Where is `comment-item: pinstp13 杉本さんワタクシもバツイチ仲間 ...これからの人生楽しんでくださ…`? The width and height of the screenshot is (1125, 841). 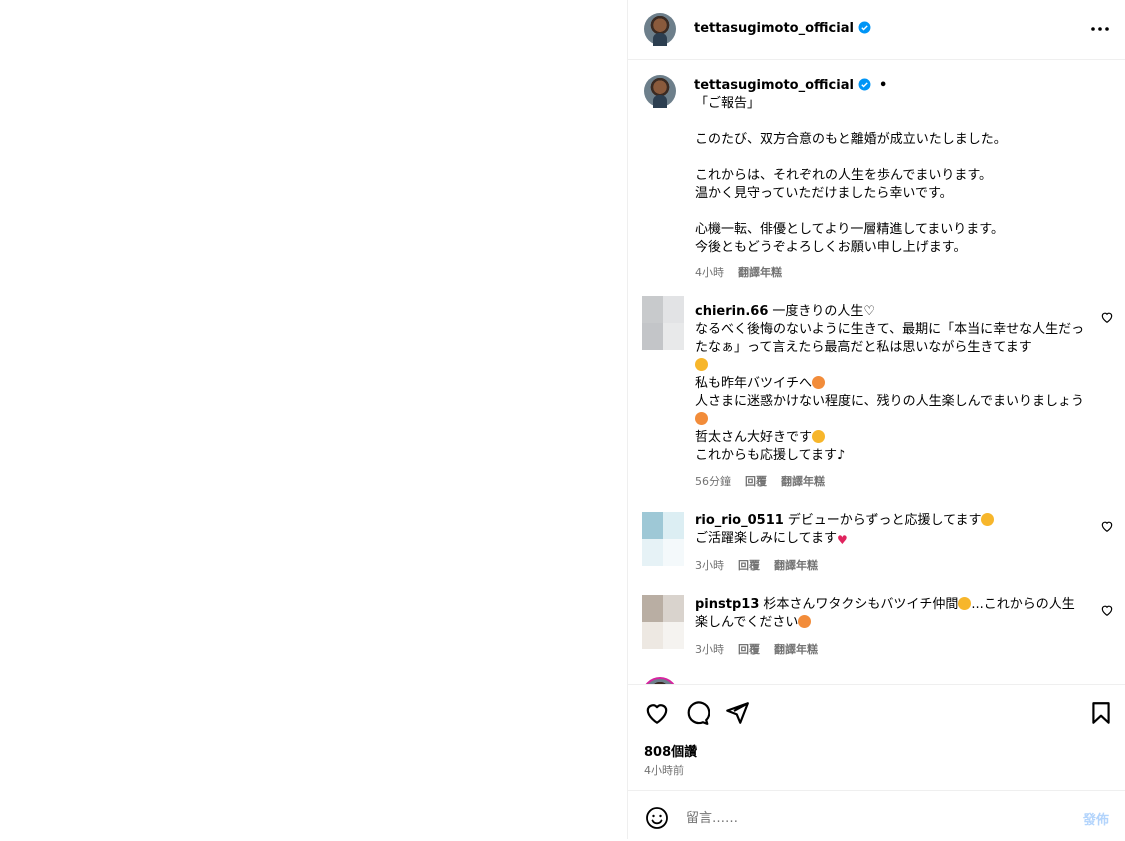 comment-item: pinstp13 杉本さんワタクシもバツイチ仲間 ...これからの人生楽しんでくださ… is located at coordinates (891, 614).